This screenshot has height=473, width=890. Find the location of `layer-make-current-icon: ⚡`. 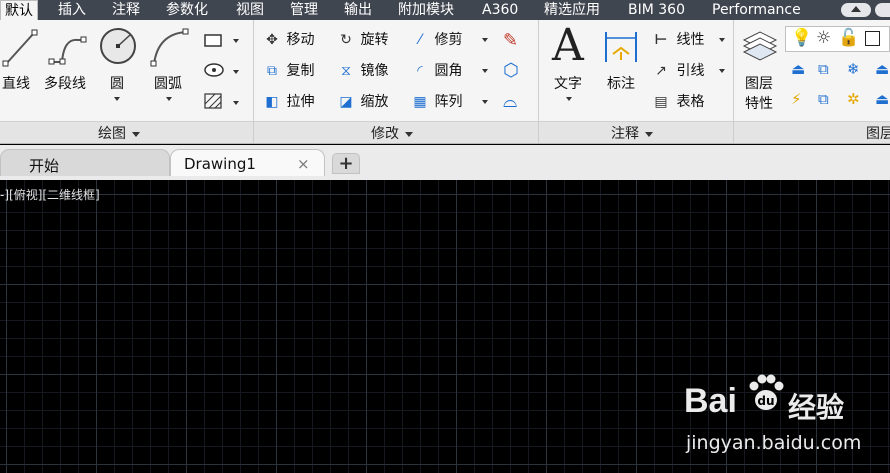

layer-make-current-icon: ⚡ is located at coordinates (796, 99).